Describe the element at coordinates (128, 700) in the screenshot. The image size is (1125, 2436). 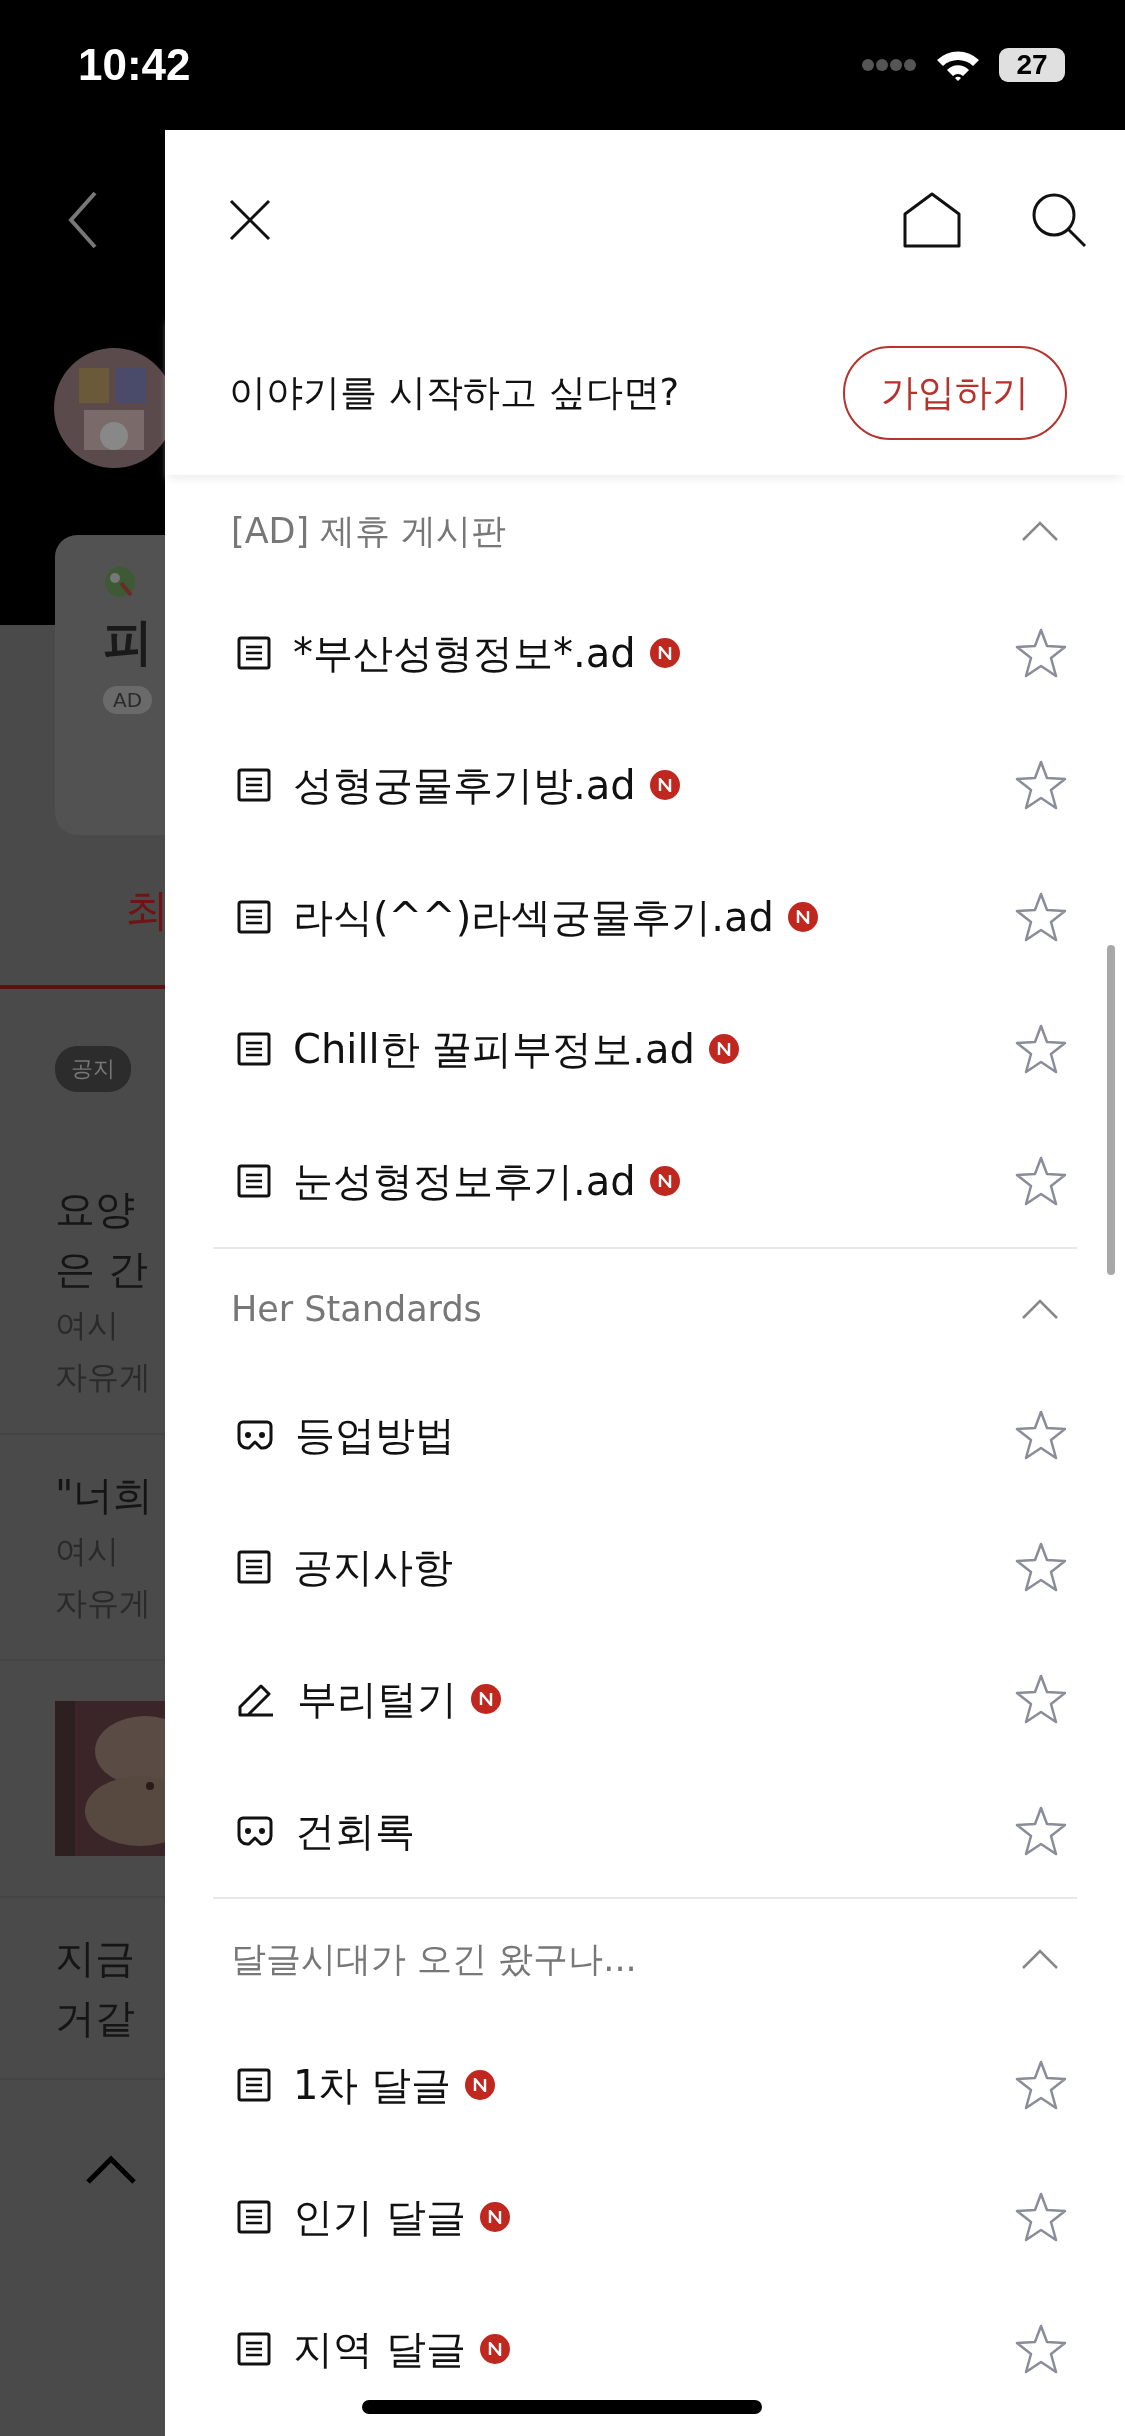
I see `ad-badge: AD` at that location.